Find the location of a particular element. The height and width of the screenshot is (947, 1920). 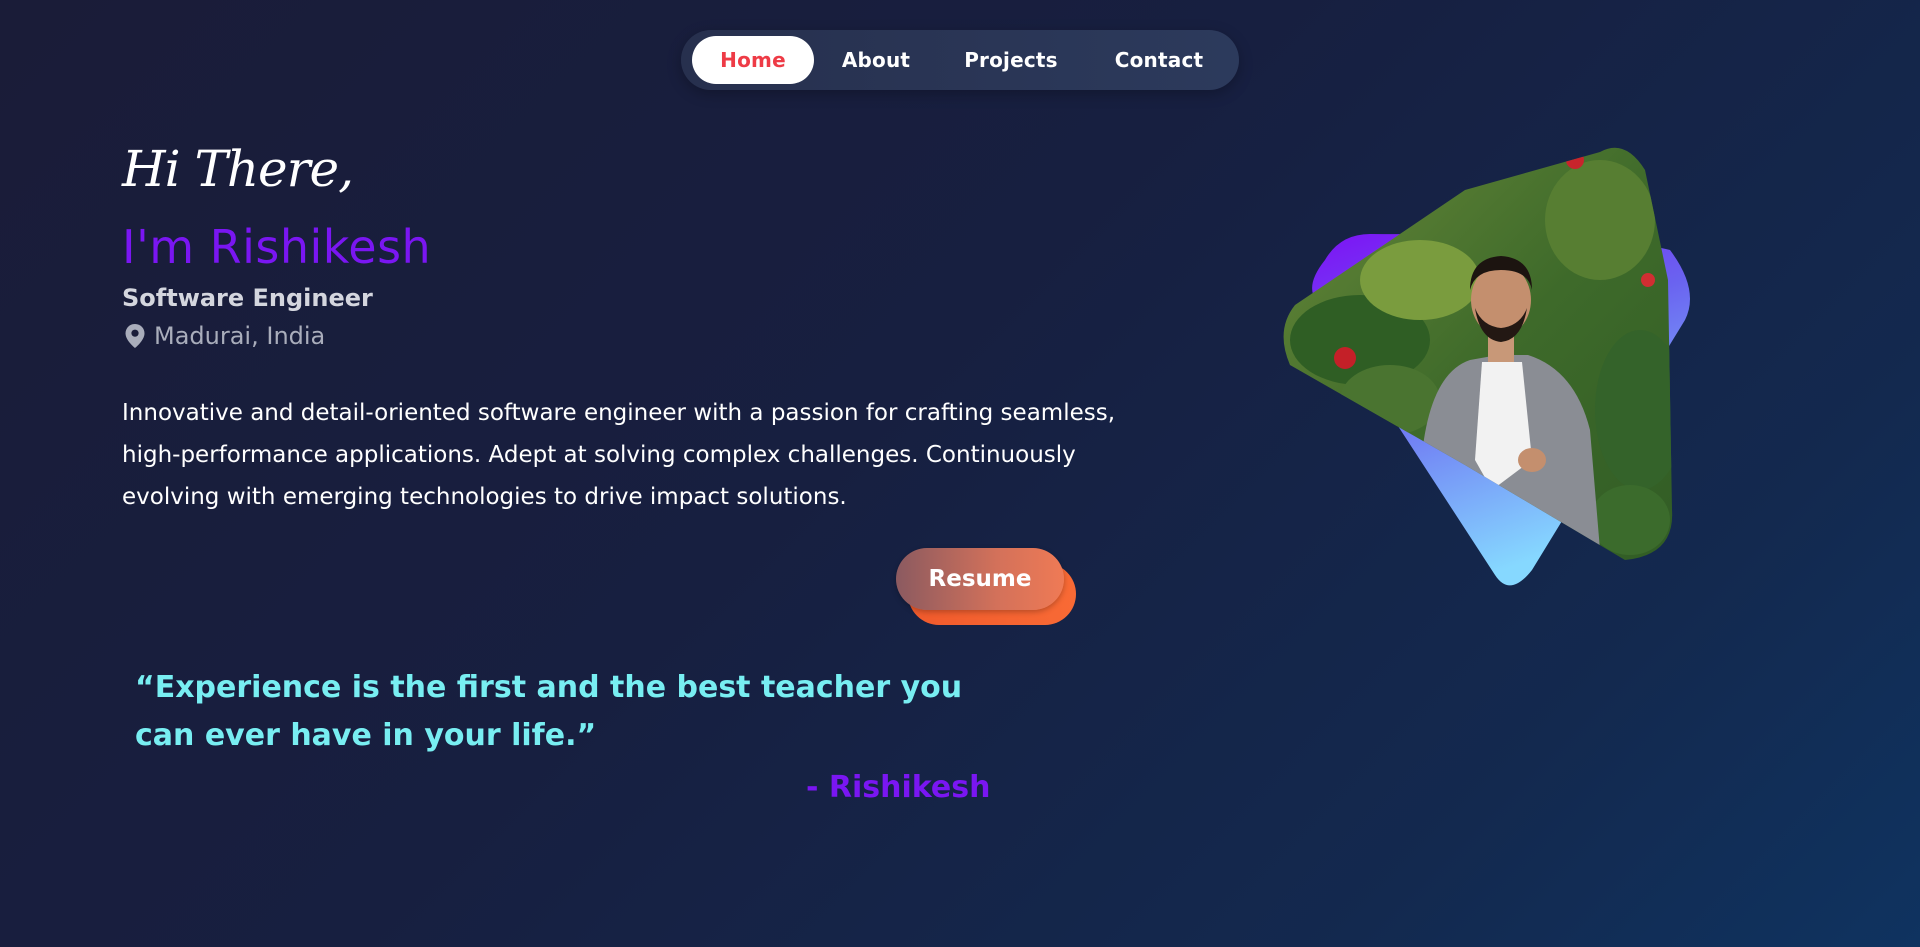

resume-button: Resume is located at coordinates (980, 579).